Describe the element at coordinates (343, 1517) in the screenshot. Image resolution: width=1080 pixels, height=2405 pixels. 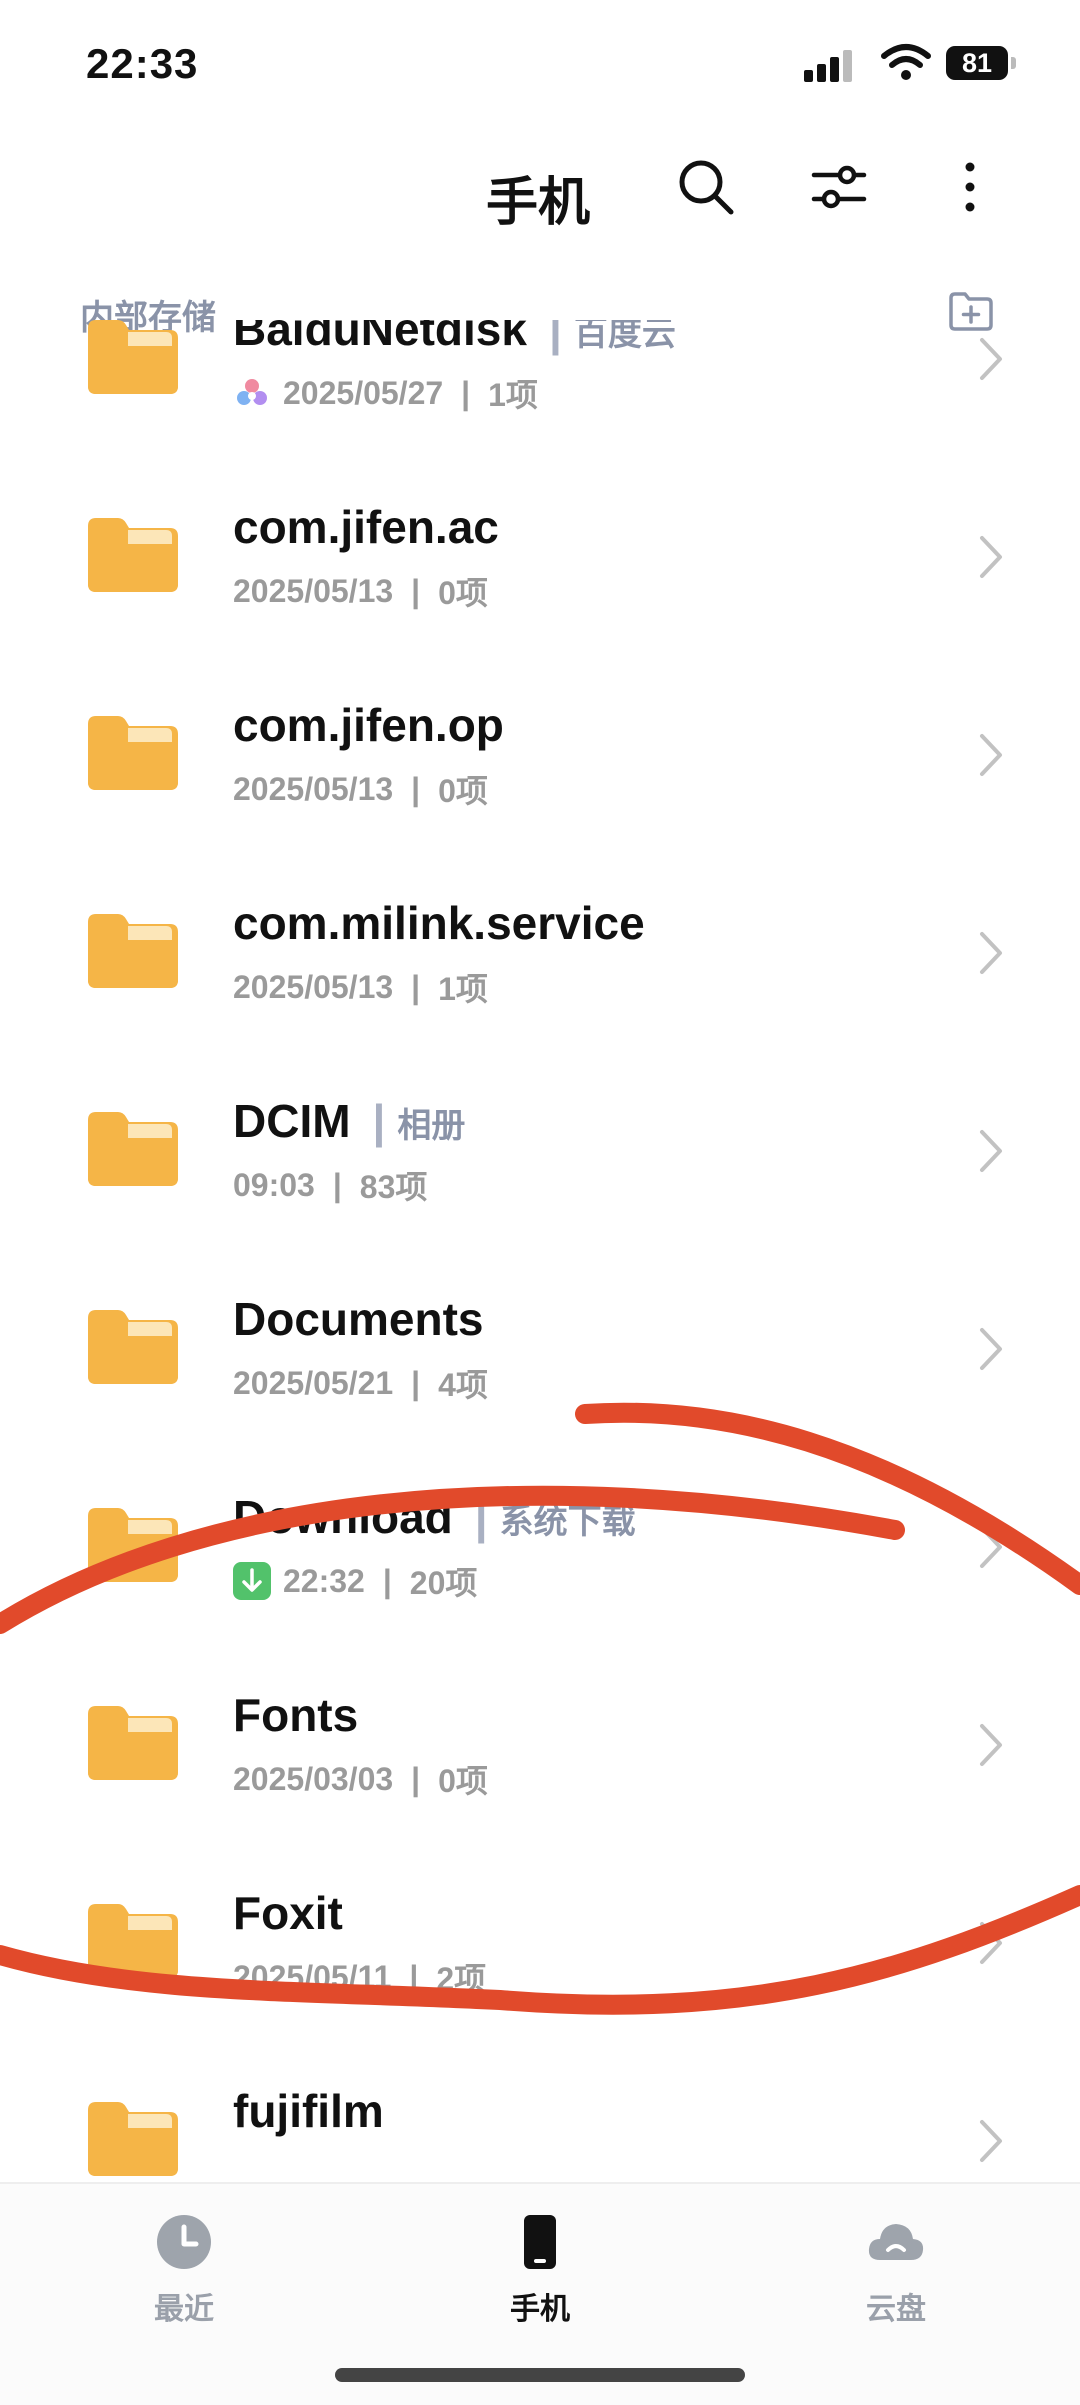
I see `folder-name-text: Download` at that location.